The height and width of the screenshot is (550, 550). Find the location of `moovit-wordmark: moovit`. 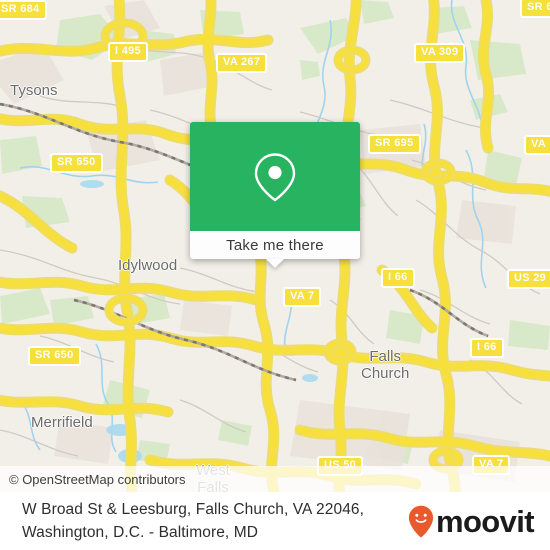

moovit-wordmark: moovit is located at coordinates (485, 521).